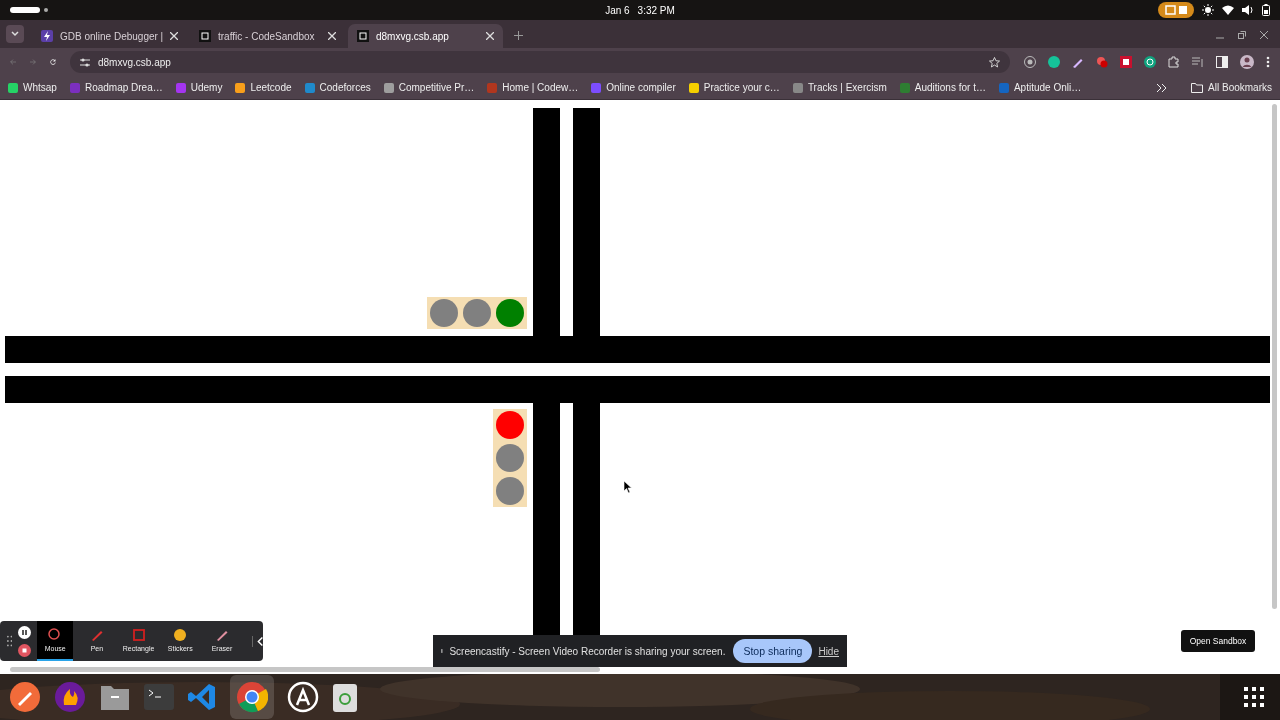 Image resolution: width=1280 pixels, height=720 pixels. Describe the element at coordinates (257, 641) in the screenshot. I see `collapse-icon` at that location.